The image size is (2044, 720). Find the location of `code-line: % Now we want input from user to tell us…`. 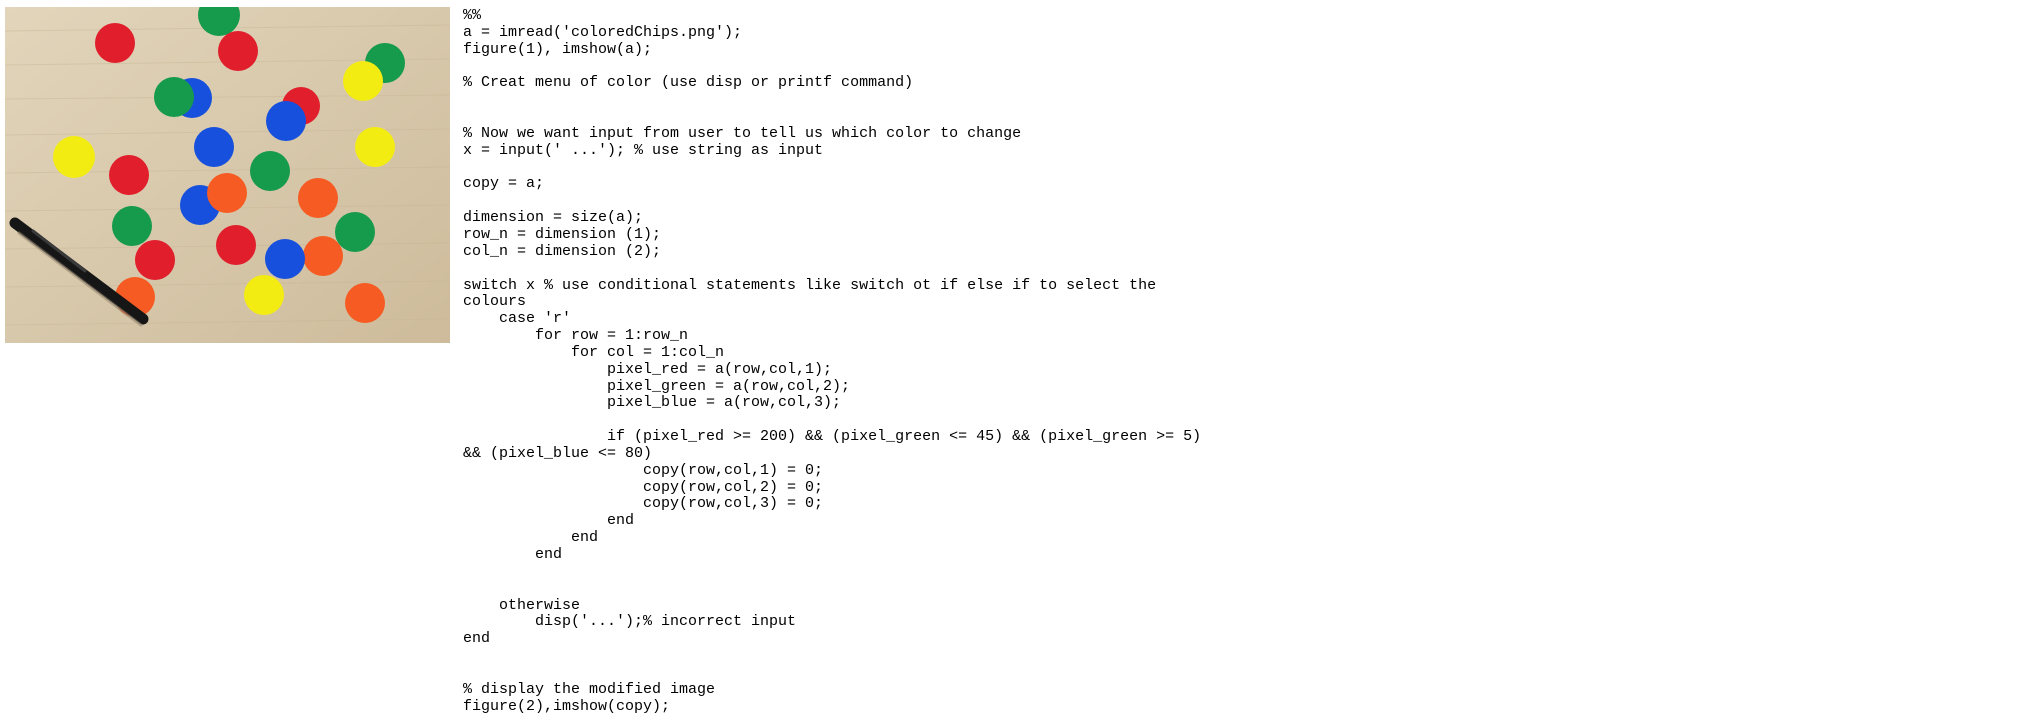

code-line: % Now we want input from user to tell us… is located at coordinates (742, 133).